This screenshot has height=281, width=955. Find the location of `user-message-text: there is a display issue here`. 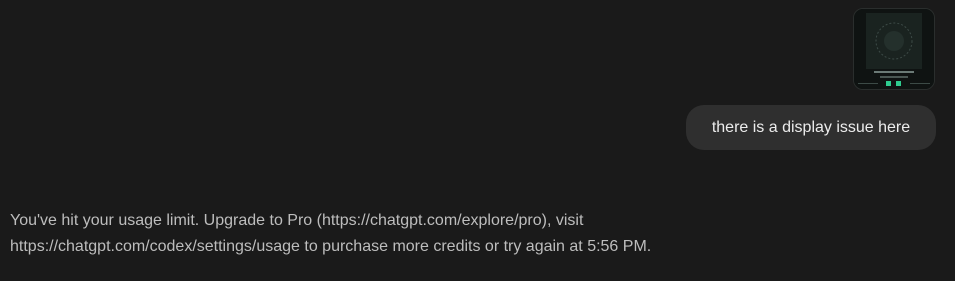

user-message-text: there is a display issue here is located at coordinates (811, 127).